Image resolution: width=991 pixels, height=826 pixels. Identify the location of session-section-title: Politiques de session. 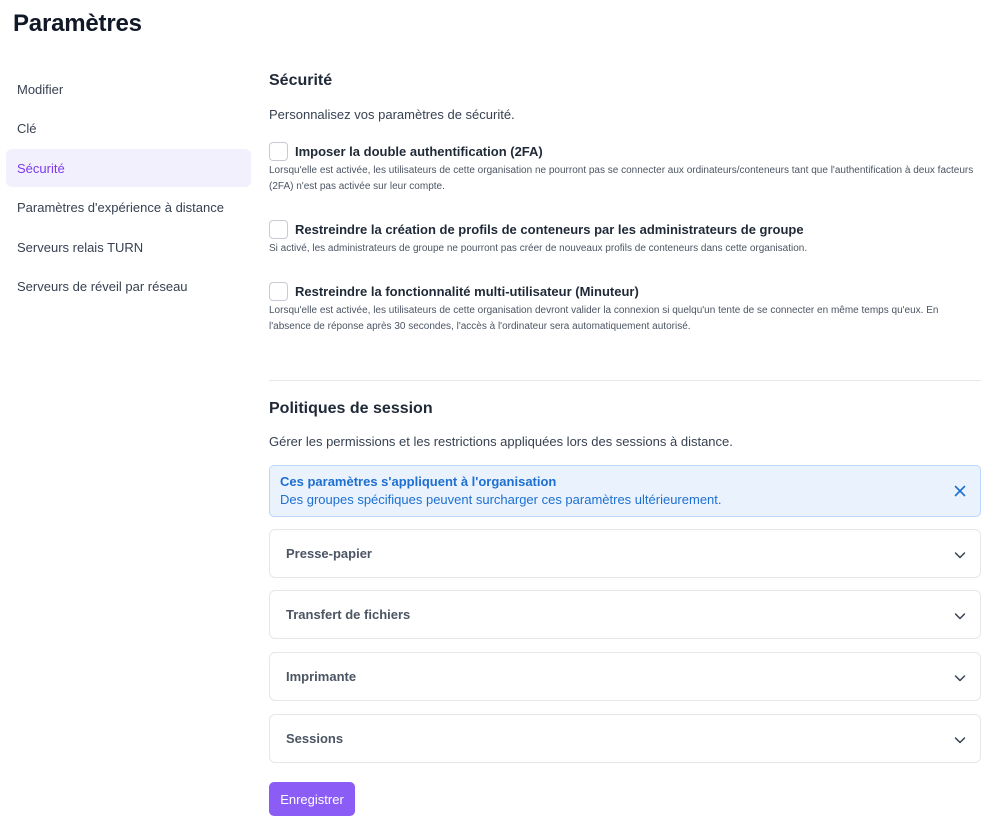
(351, 408).